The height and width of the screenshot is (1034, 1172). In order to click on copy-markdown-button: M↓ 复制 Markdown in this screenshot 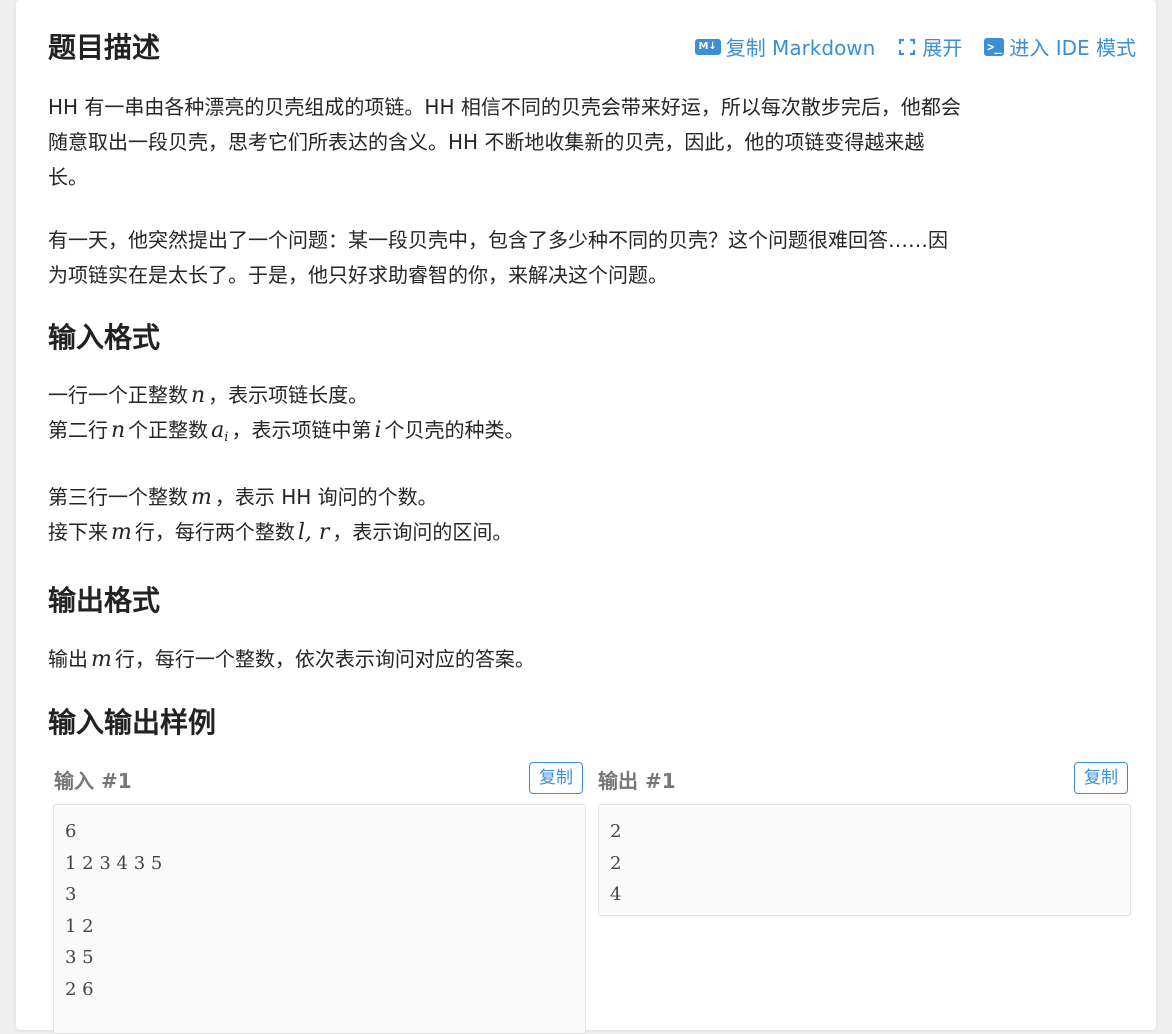, I will do `click(785, 46)`.